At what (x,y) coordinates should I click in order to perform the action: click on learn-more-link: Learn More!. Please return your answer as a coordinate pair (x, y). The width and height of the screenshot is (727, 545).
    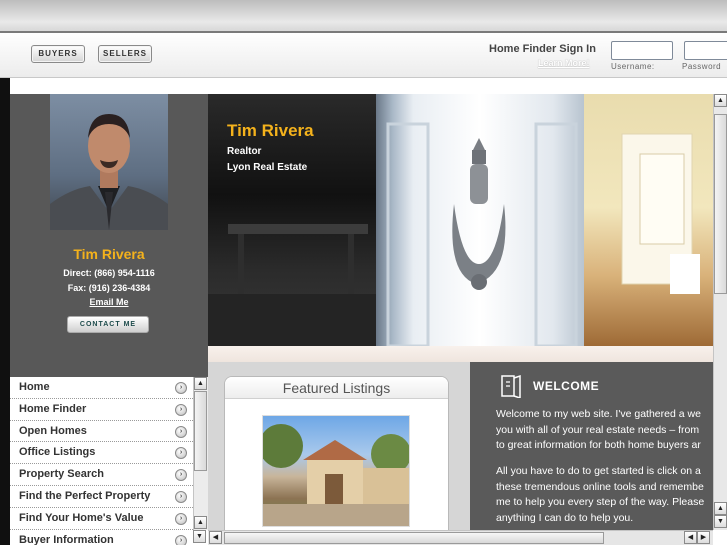
    Looking at the image, I should click on (564, 63).